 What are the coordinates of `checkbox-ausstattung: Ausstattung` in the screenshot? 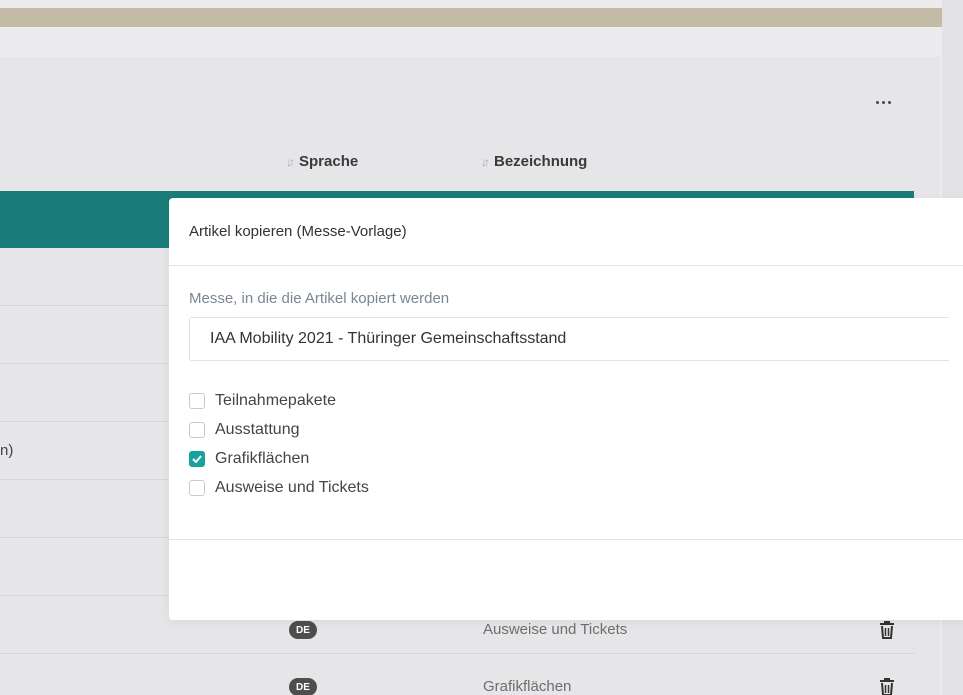 It's located at (569, 429).